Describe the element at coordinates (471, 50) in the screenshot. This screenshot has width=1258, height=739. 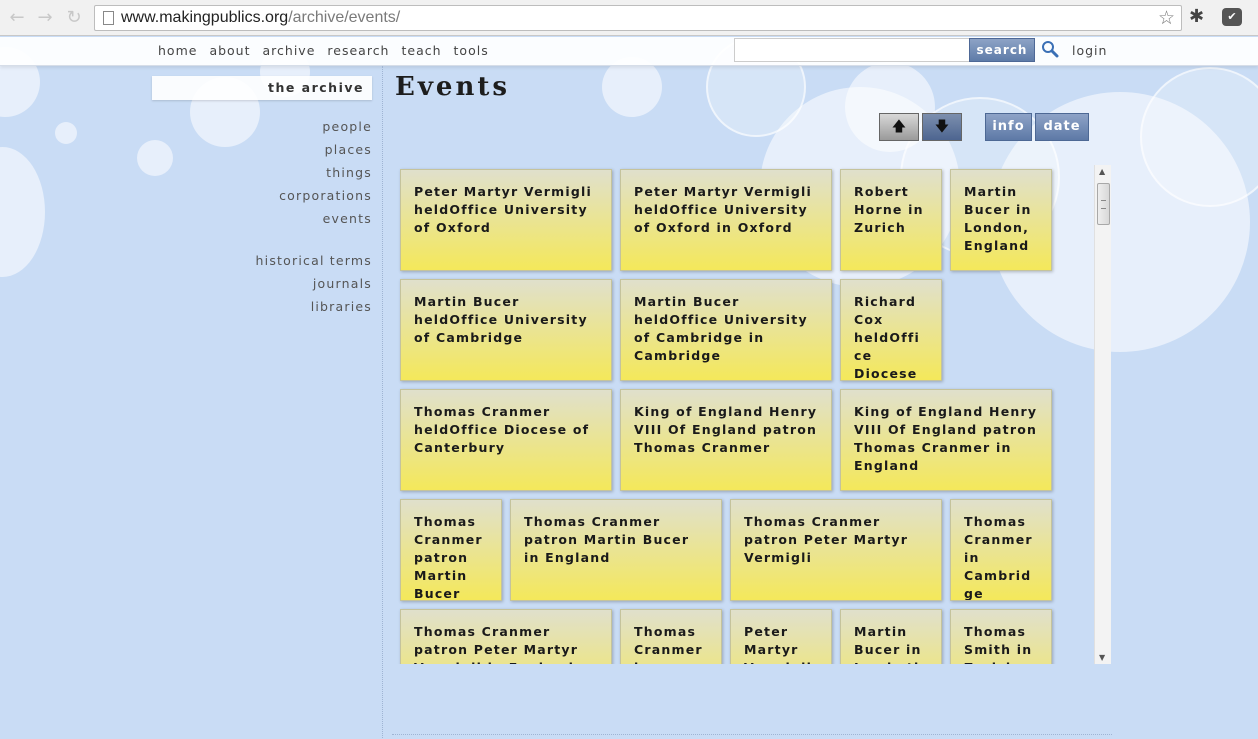
I see `nav-tools: tools` at that location.